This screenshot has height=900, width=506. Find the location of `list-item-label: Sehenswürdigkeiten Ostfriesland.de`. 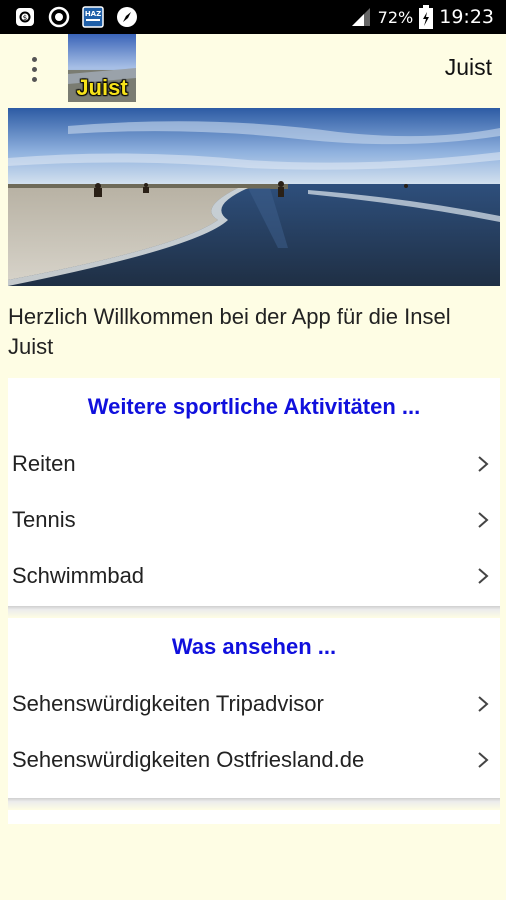

list-item-label: Sehenswürdigkeiten Ostfriesland.de is located at coordinates (188, 759).